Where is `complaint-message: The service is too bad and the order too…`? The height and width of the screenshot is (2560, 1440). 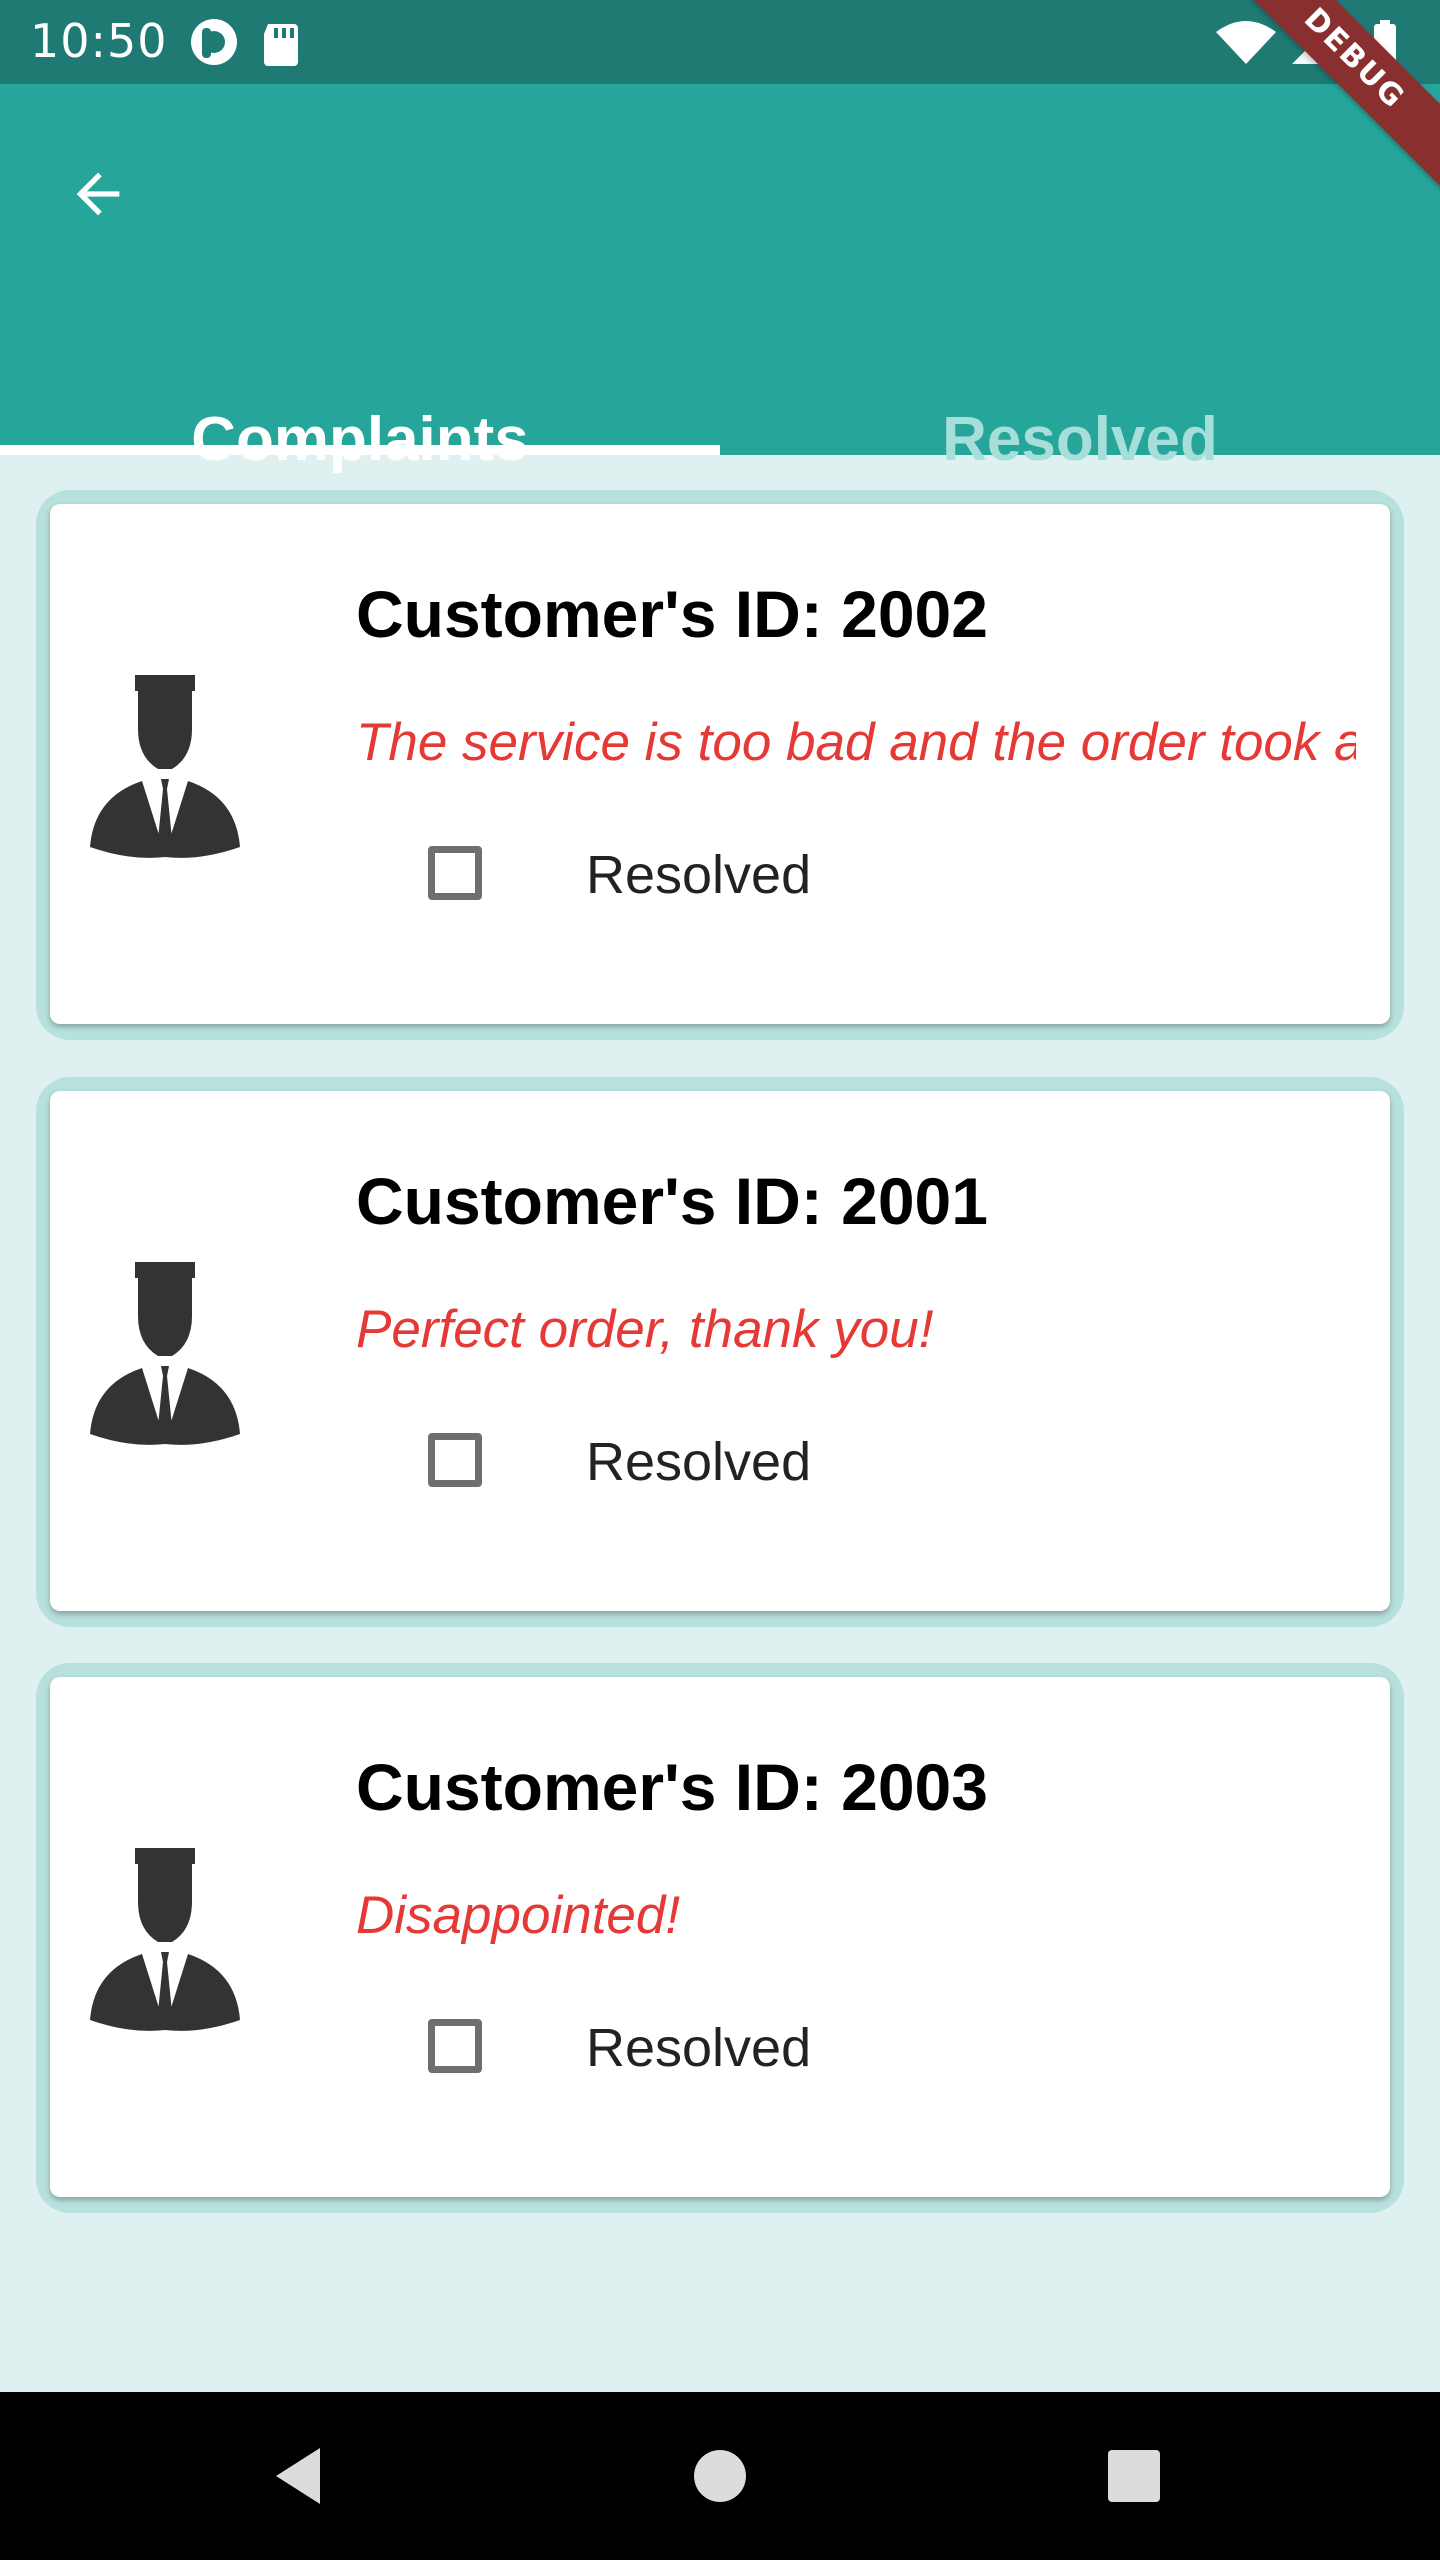 complaint-message: The service is too bad and the order too… is located at coordinates (856, 742).